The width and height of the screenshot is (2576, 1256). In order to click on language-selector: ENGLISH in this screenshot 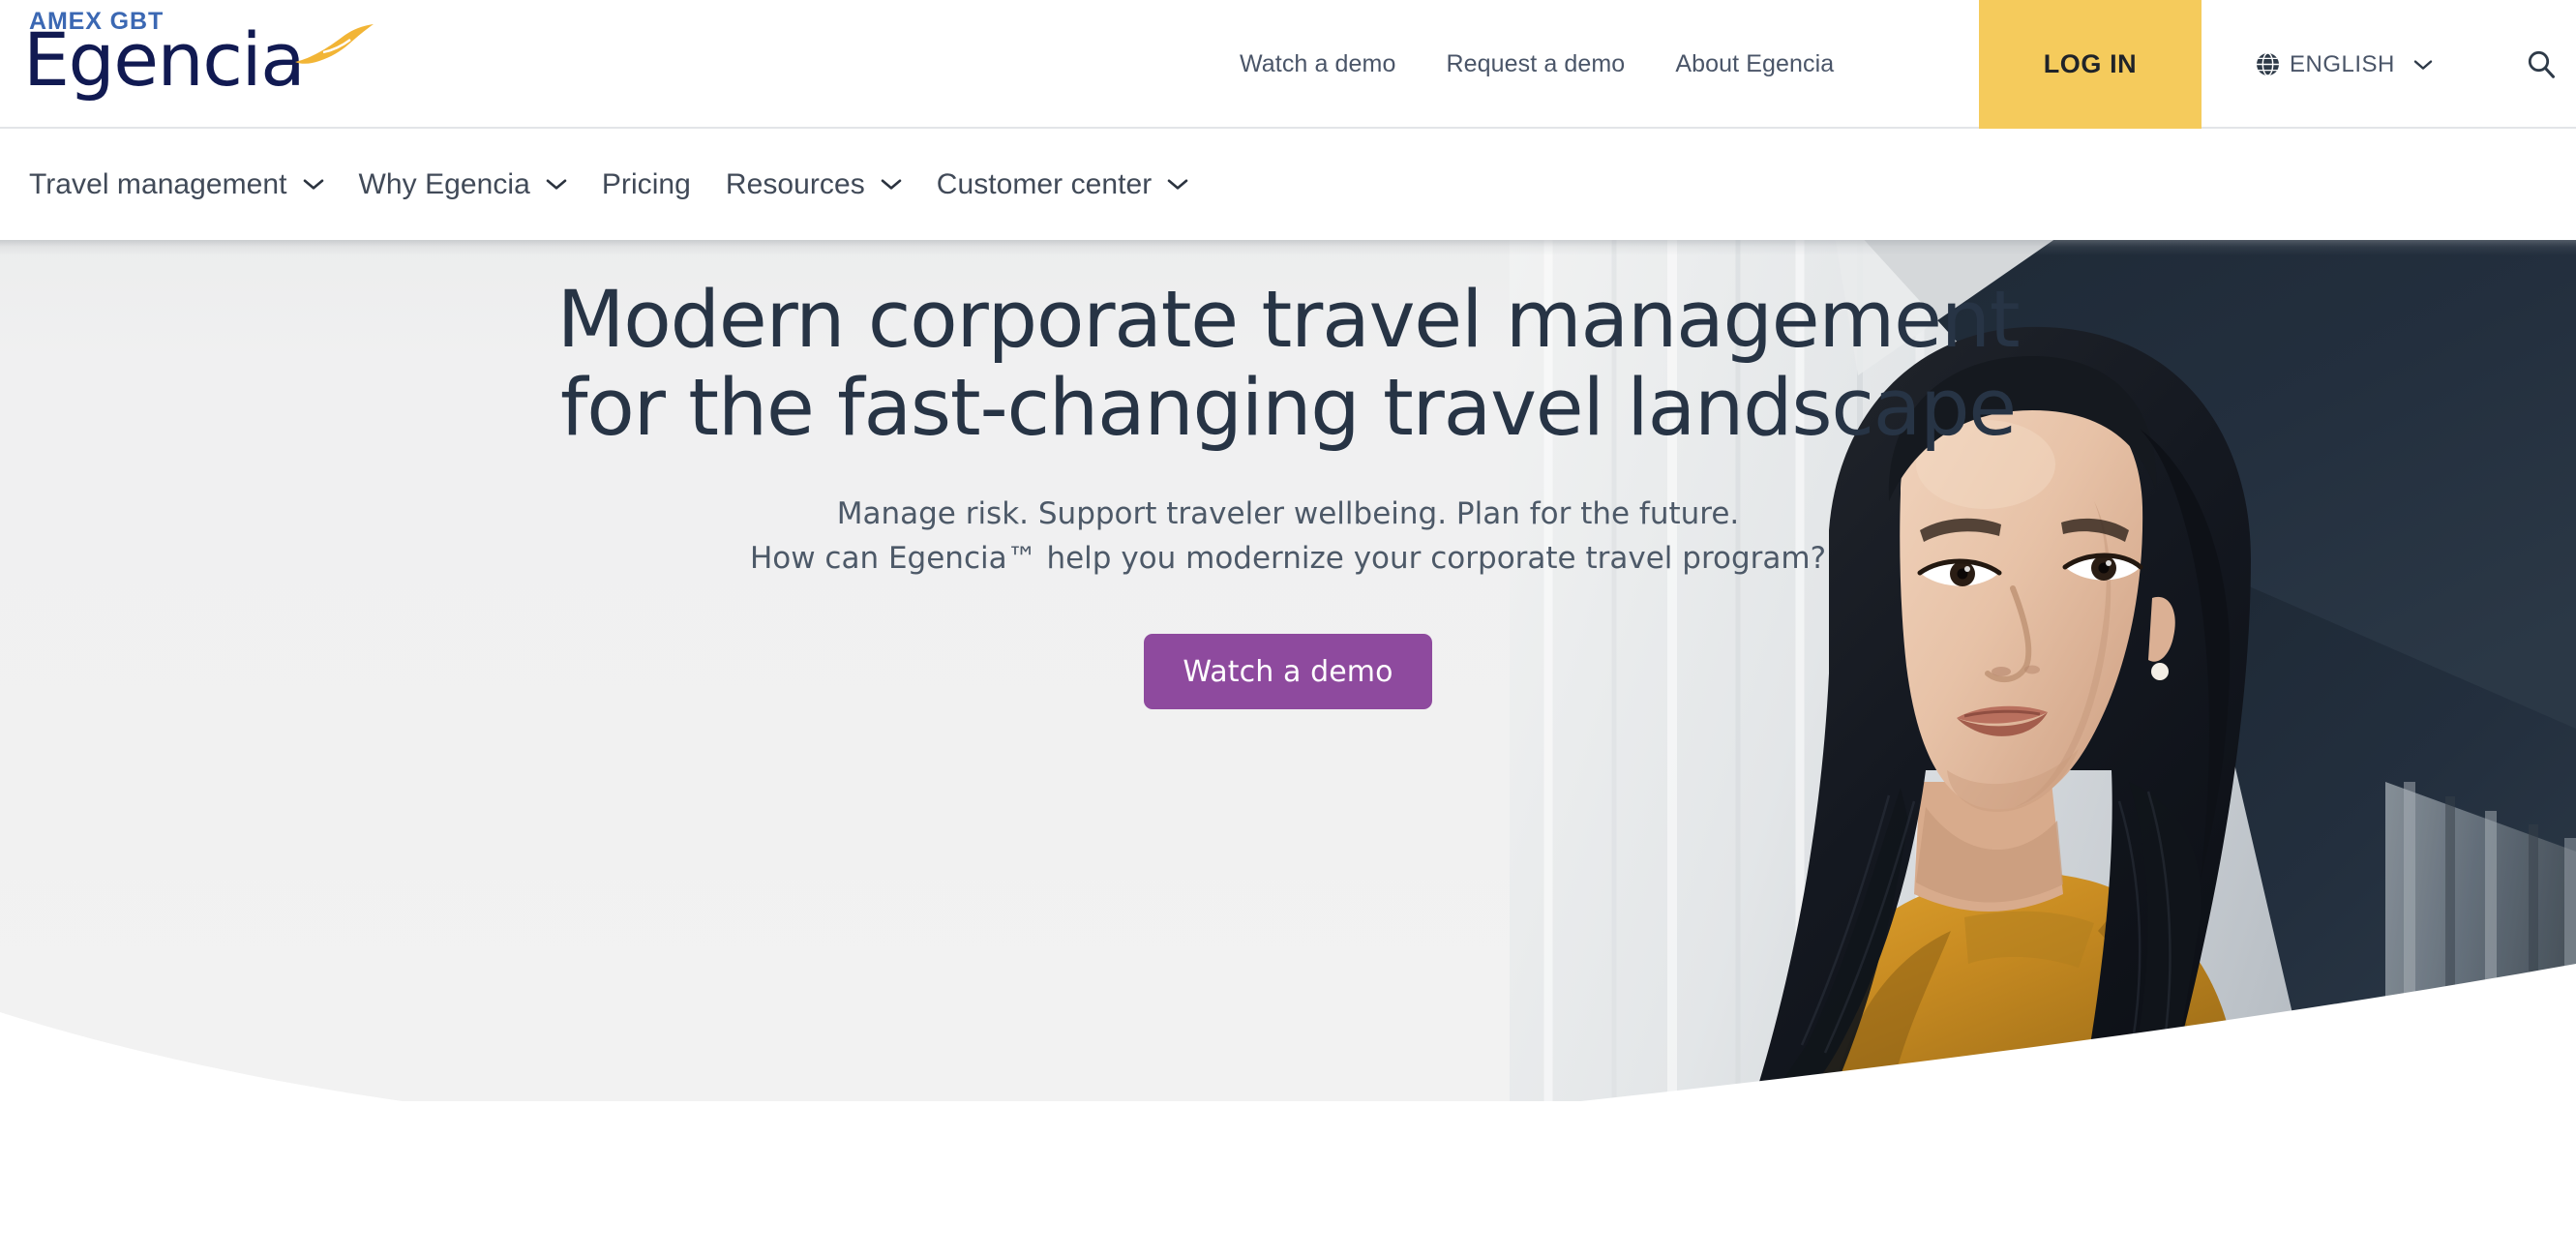, I will do `click(2344, 64)`.